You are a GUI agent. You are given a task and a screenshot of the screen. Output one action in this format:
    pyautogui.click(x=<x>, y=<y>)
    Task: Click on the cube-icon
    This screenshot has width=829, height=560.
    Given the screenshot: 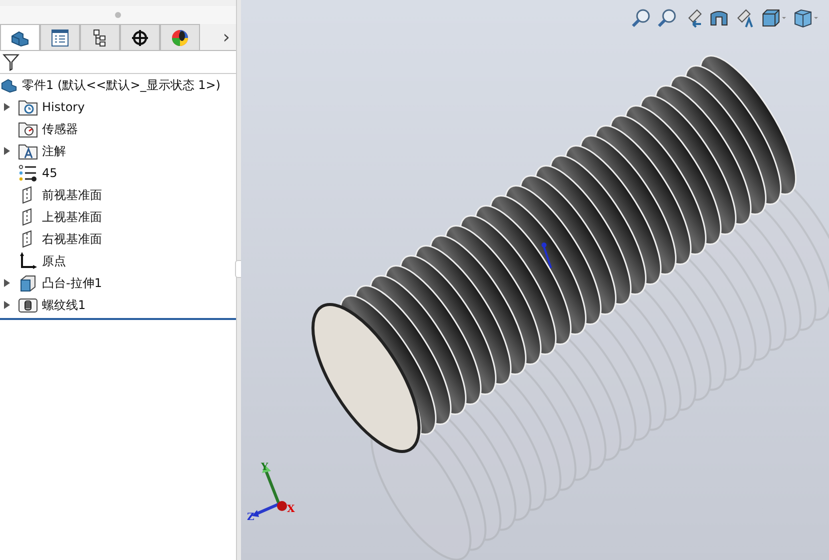 What is the action you would take?
    pyautogui.click(x=806, y=18)
    